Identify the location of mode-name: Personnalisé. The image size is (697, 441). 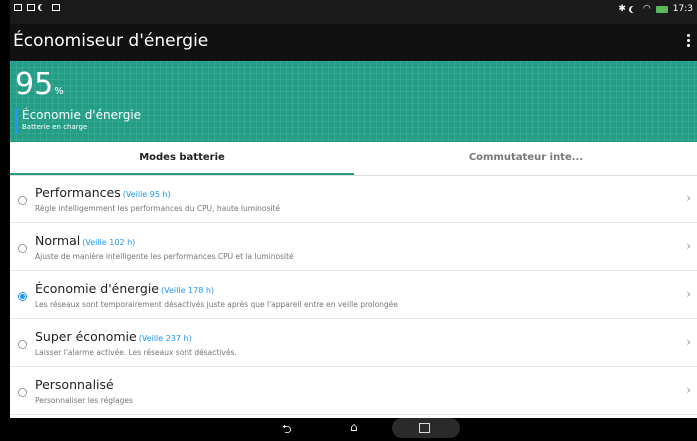
(74, 384).